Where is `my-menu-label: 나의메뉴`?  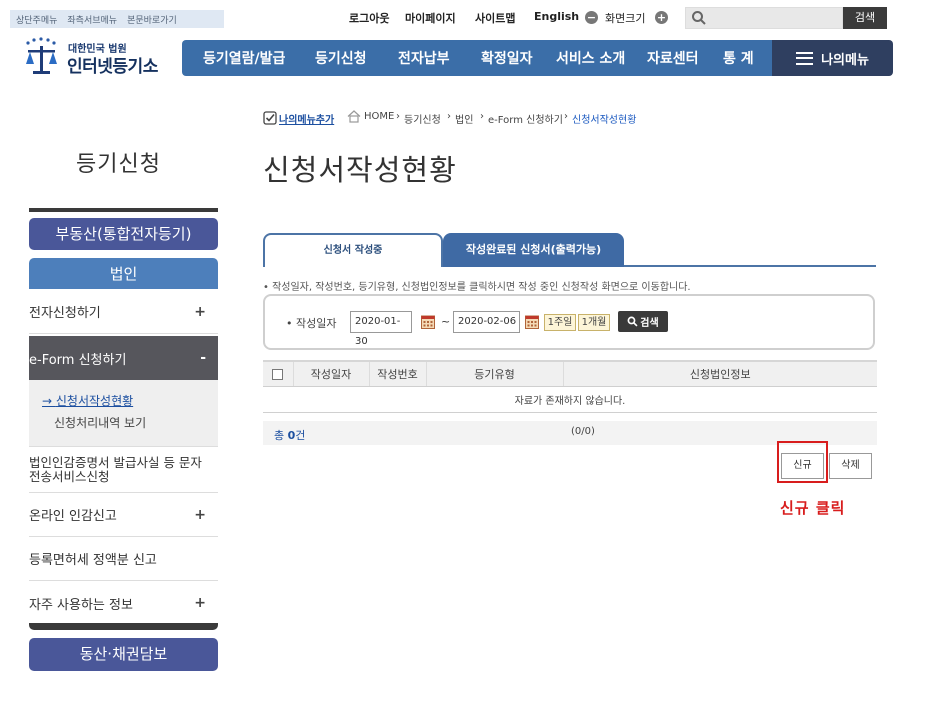 my-menu-label: 나의메뉴 is located at coordinates (845, 60).